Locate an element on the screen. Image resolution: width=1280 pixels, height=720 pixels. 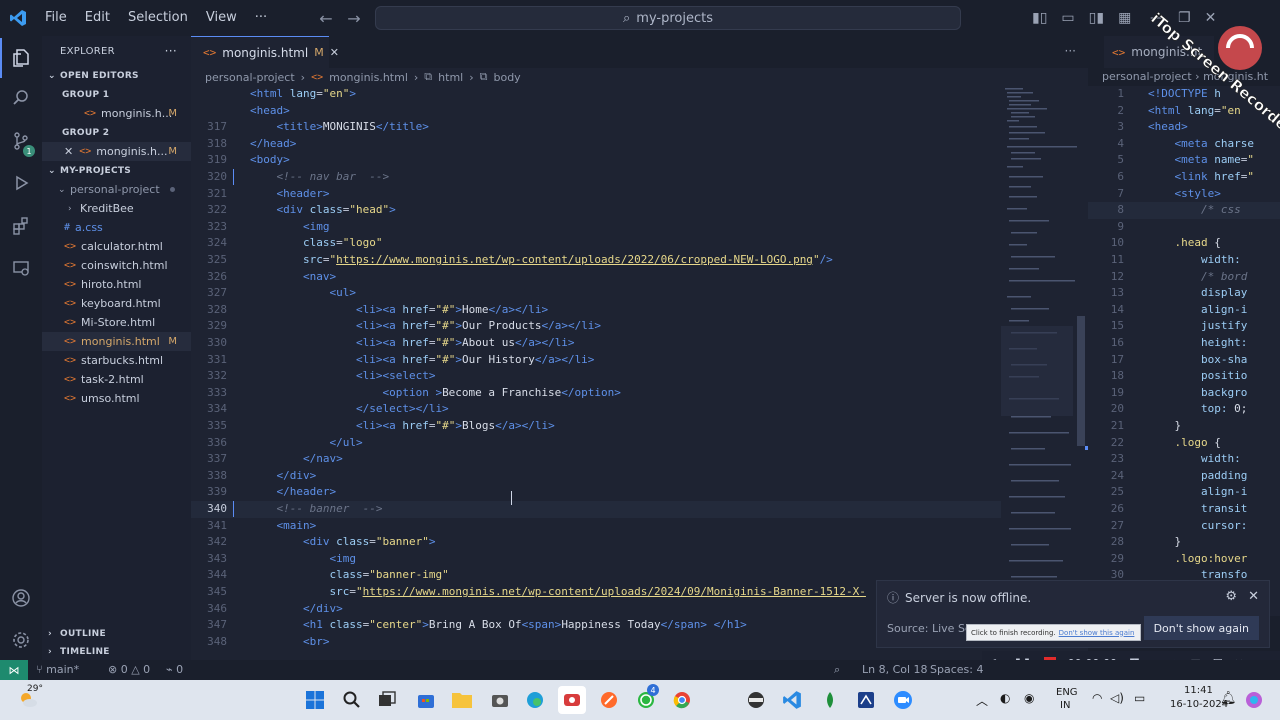
open-editor-item-group2: ✕ <> monginis.h... M is located at coordinates (116, 151).